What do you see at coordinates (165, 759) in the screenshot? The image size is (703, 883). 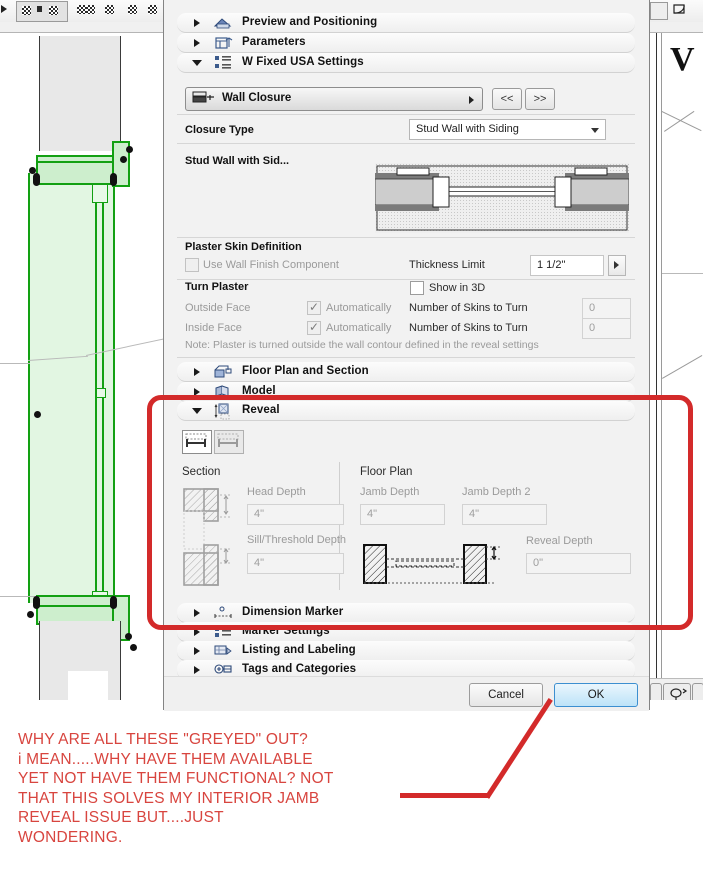 I see `annotation-line-2: i MEAN.....WHY HAVE THEM AVAILABLE` at bounding box center [165, 759].